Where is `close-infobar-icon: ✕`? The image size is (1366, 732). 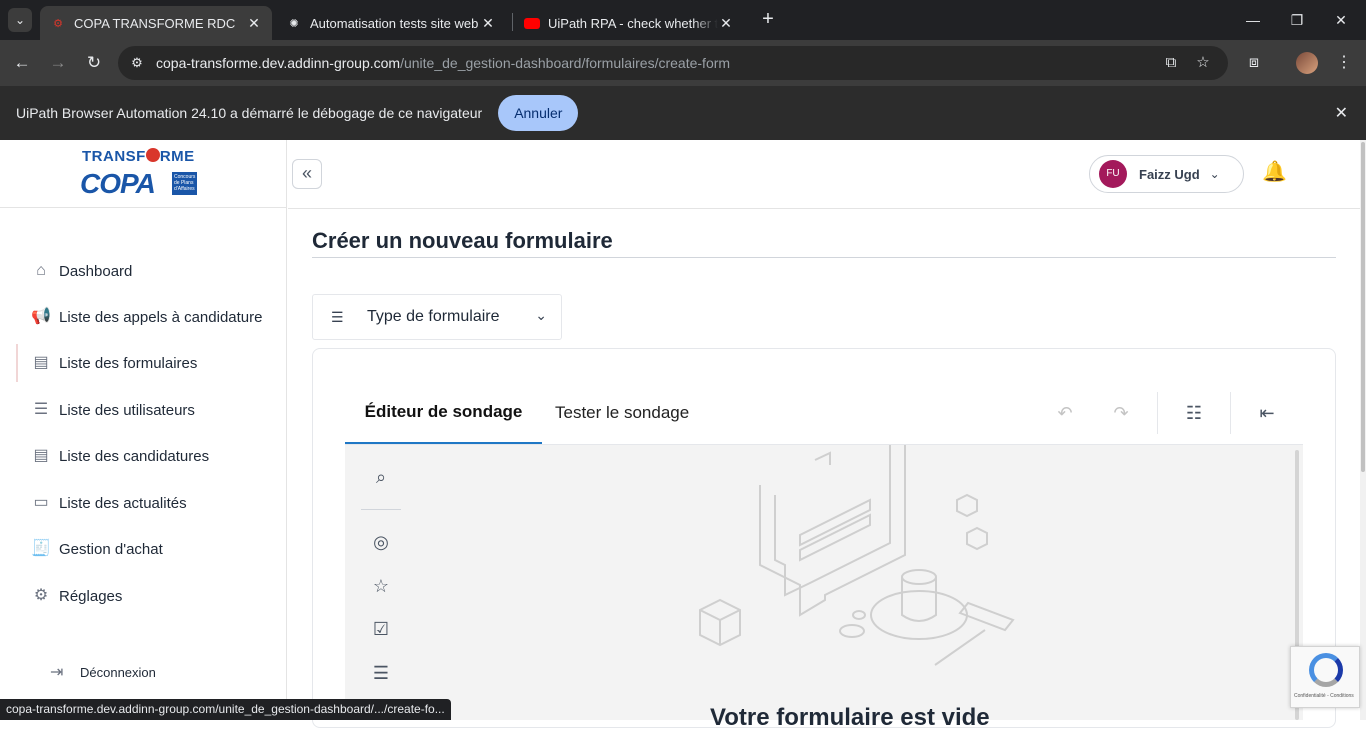
close-infobar-icon: ✕ is located at coordinates (1341, 113).